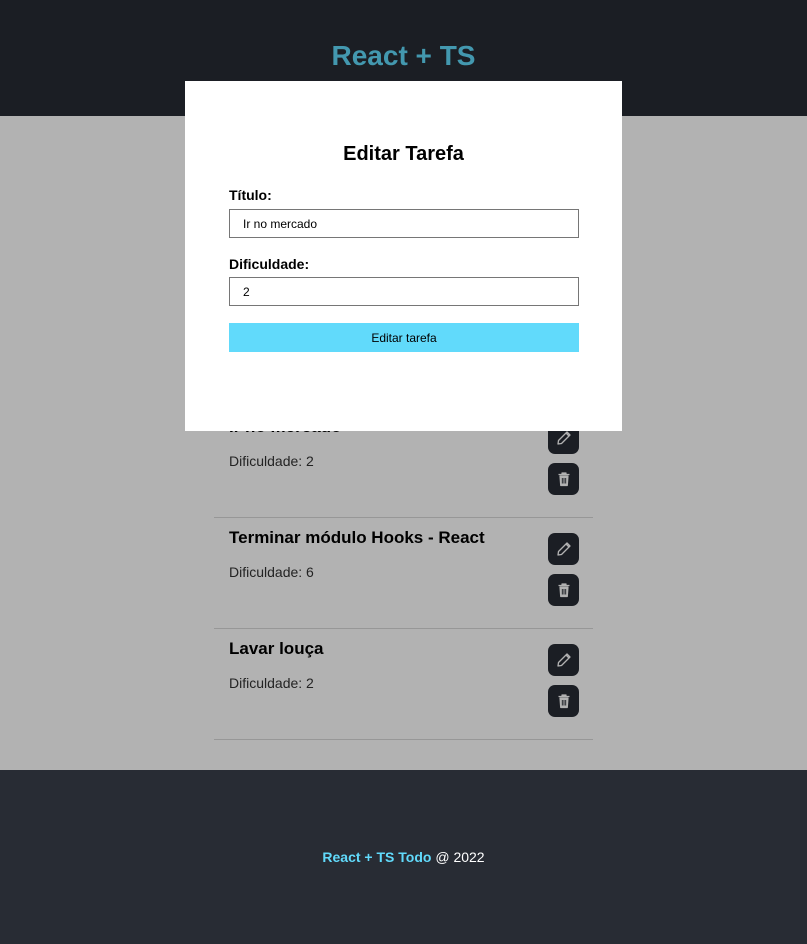 This screenshot has height=944, width=807. Describe the element at coordinates (404, 223) in the screenshot. I see `title-input` at that location.